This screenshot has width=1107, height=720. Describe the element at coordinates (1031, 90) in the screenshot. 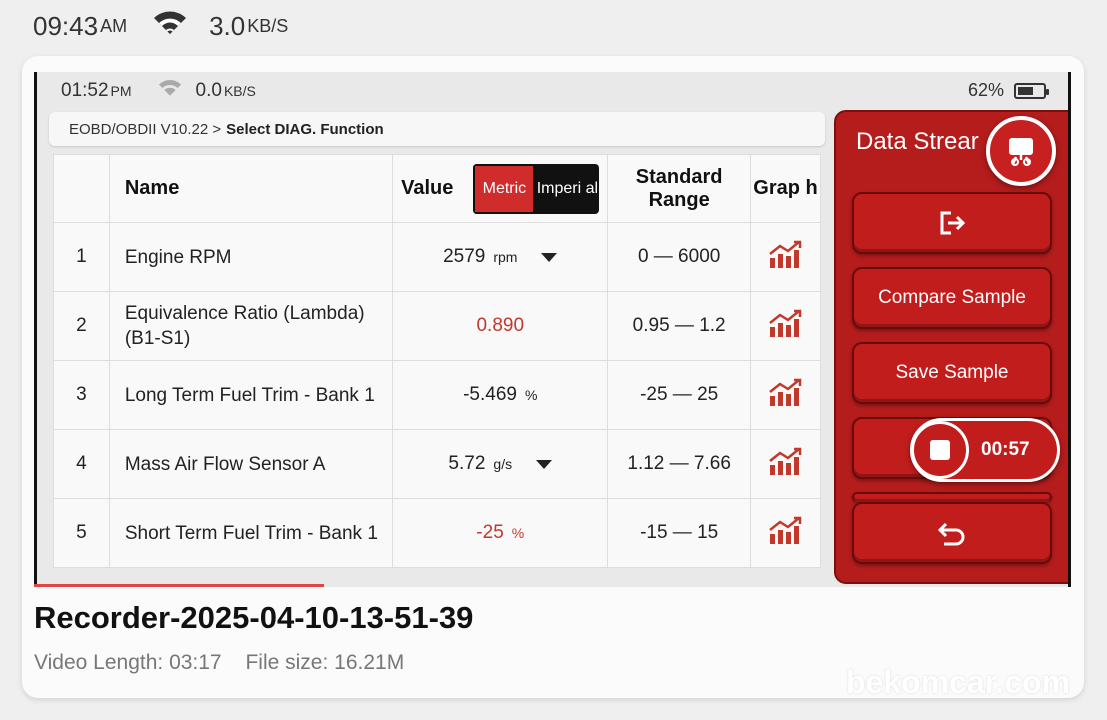

I see `battery-icon` at that location.